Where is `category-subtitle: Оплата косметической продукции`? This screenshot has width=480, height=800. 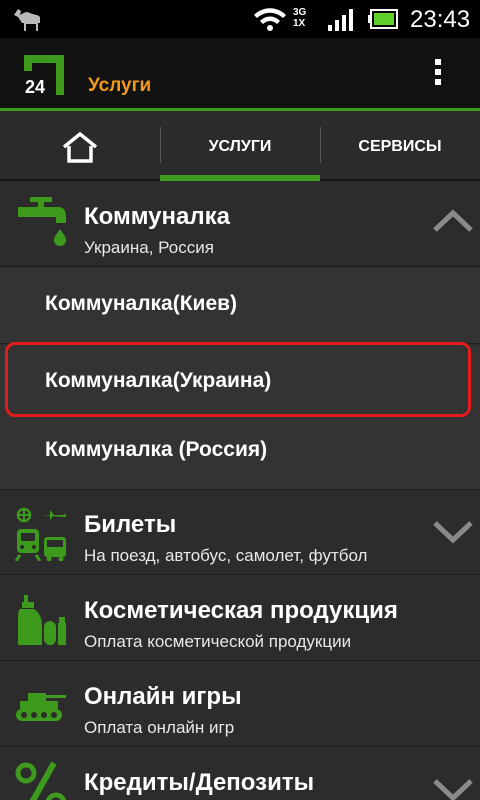 category-subtitle: Оплата косметической продукции is located at coordinates (218, 641).